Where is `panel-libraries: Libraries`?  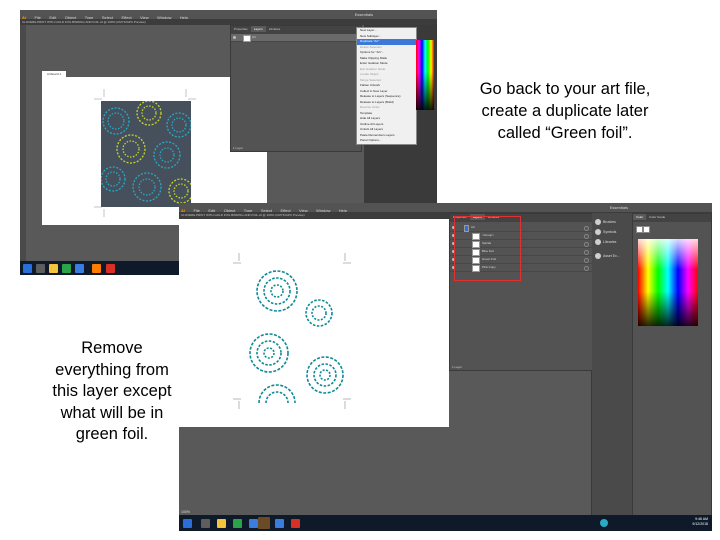
panel-libraries: Libraries is located at coordinates (605, 242).